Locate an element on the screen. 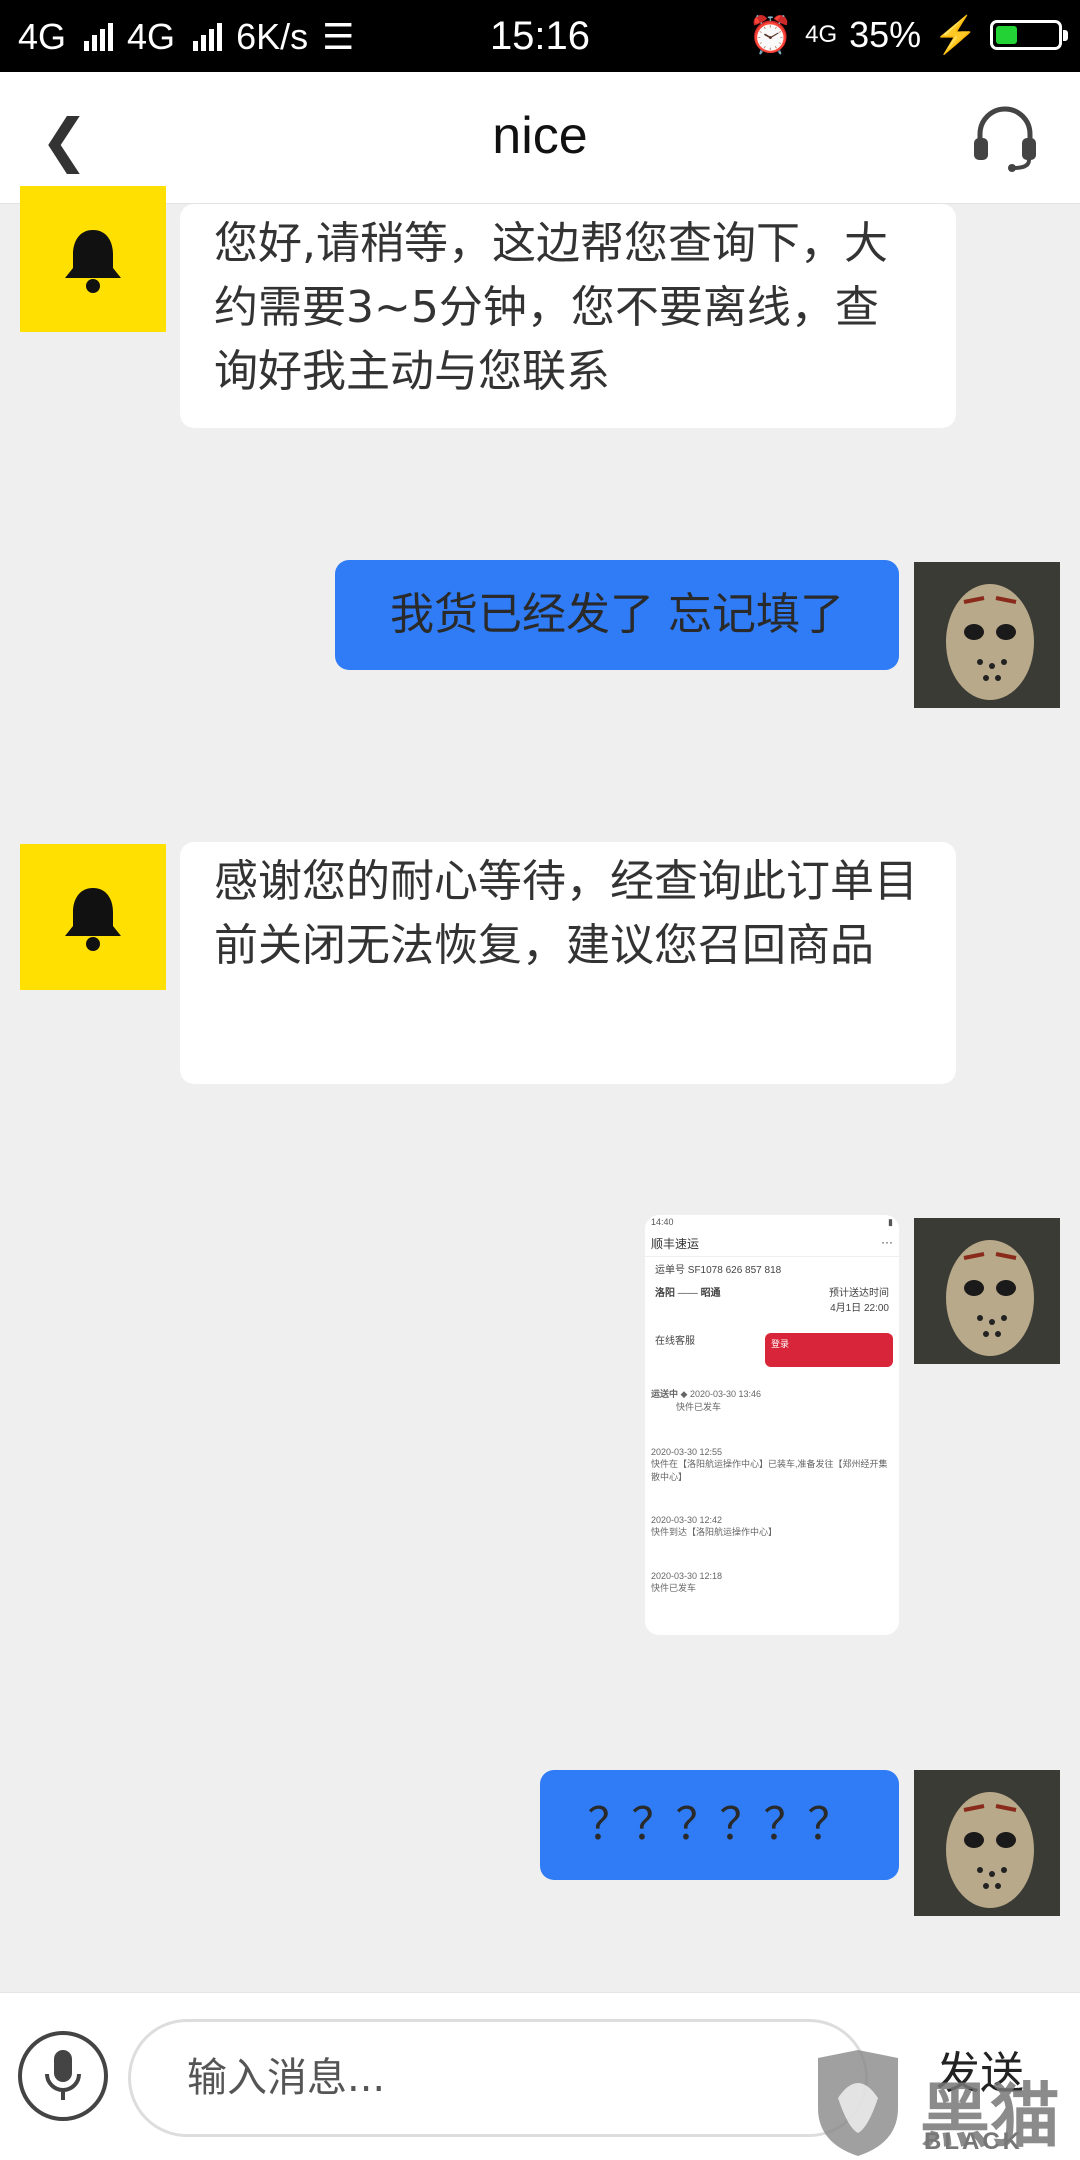  thumb-battery: ▮ is located at coordinates (890, 1222).